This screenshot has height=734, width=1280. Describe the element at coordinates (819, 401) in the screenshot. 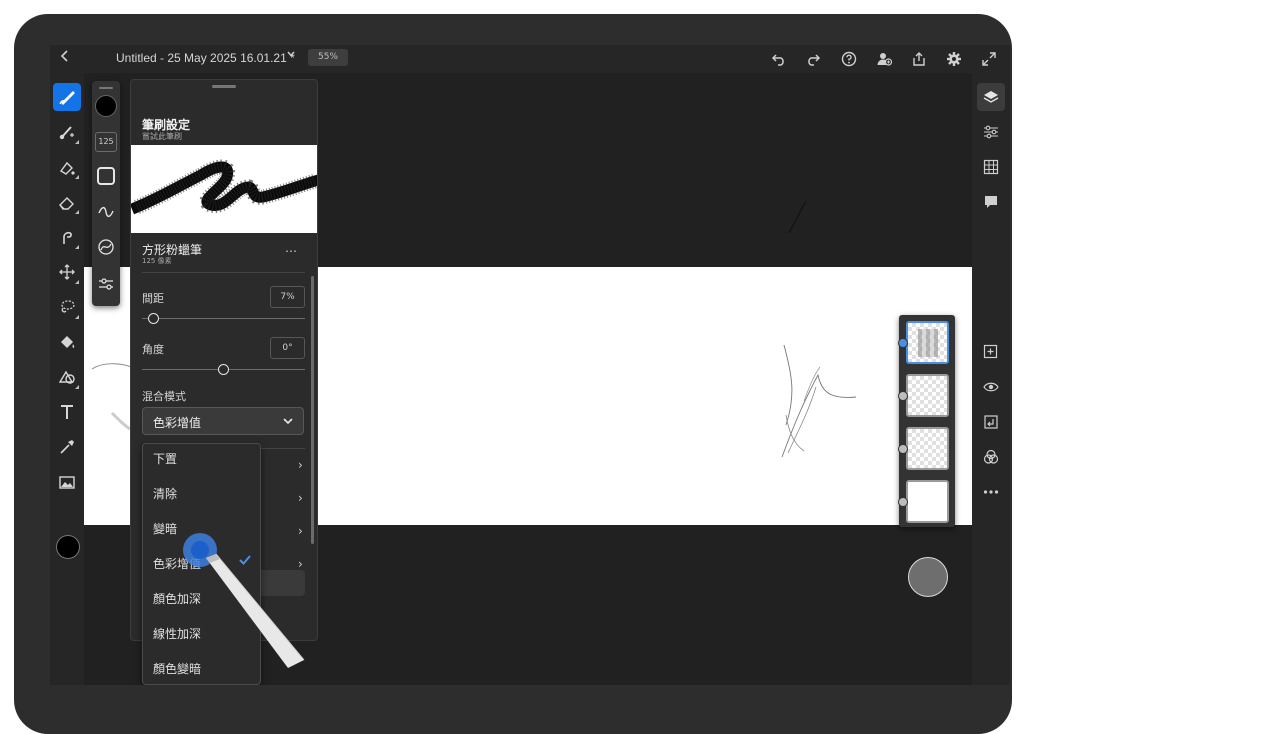

I see `sketch-strokes` at that location.